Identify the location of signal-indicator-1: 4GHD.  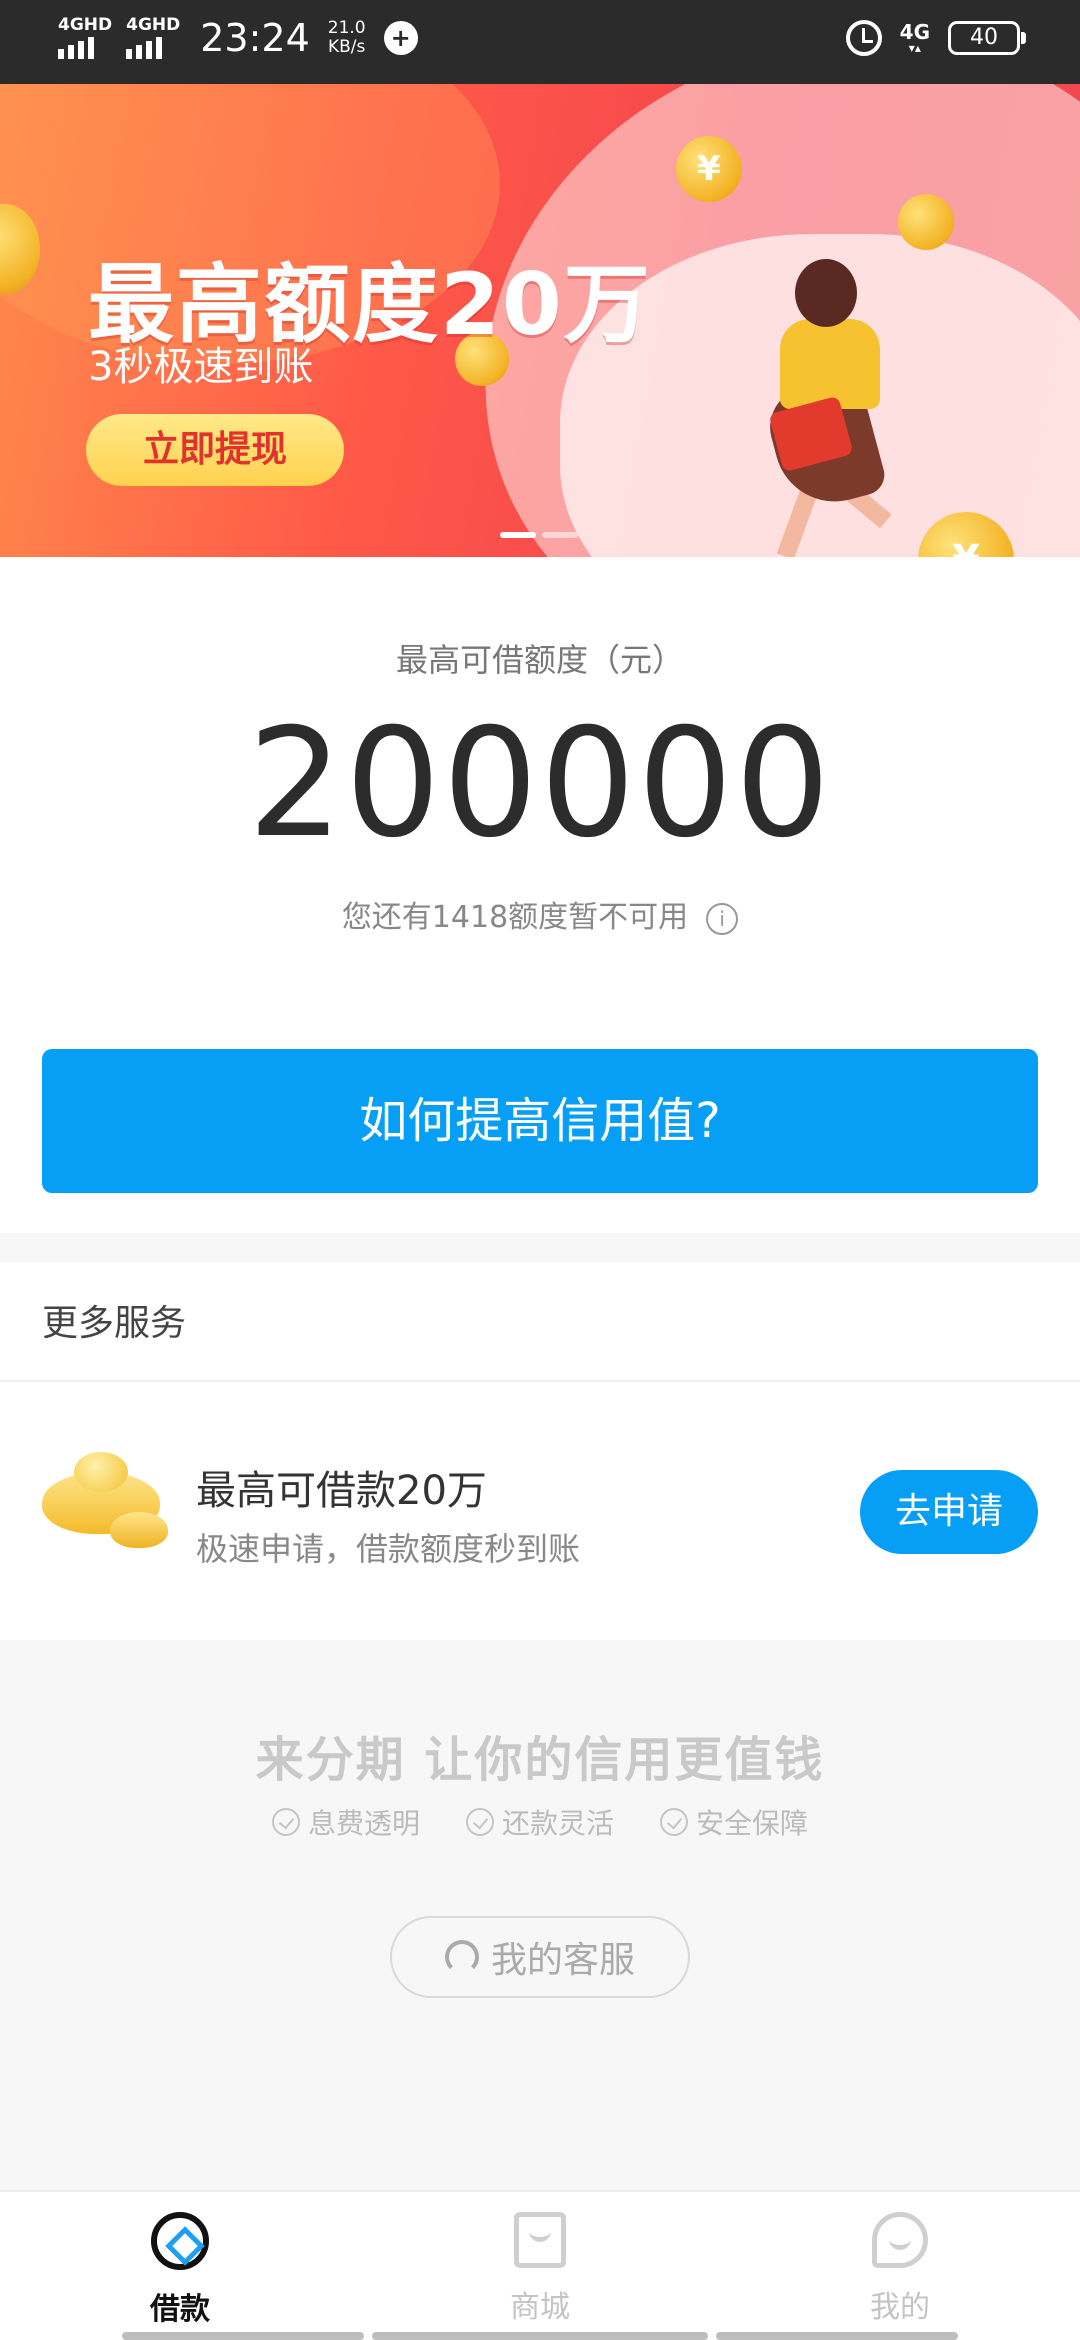
(85, 38).